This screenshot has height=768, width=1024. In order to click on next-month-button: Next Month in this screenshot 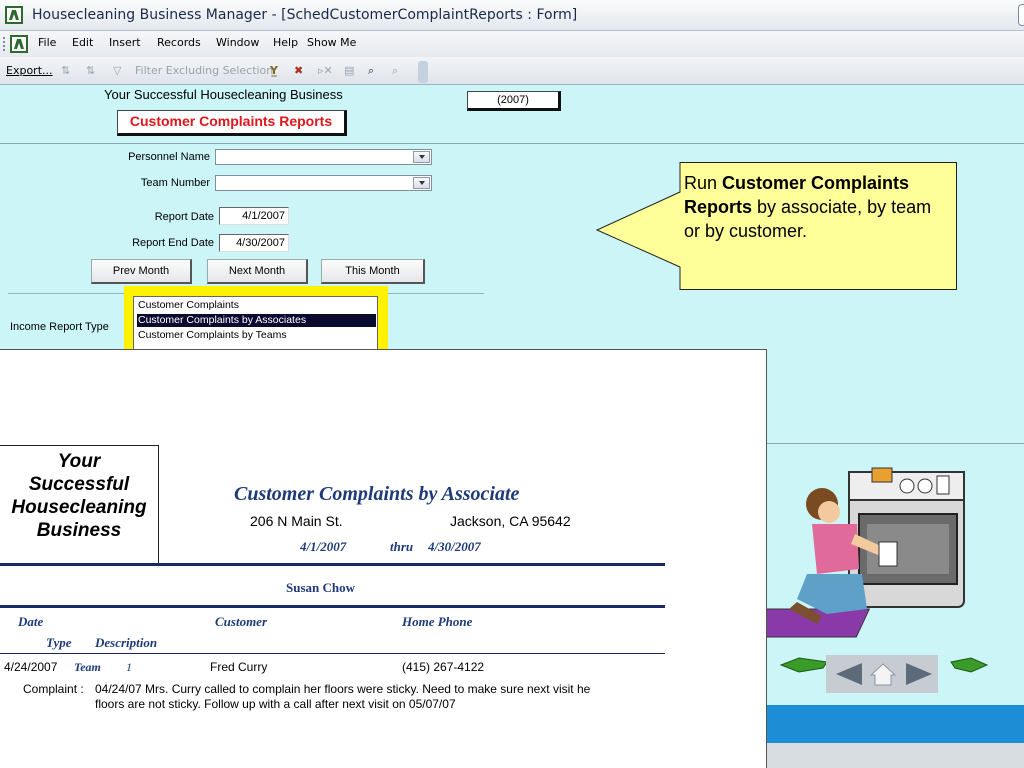, I will do `click(257, 271)`.